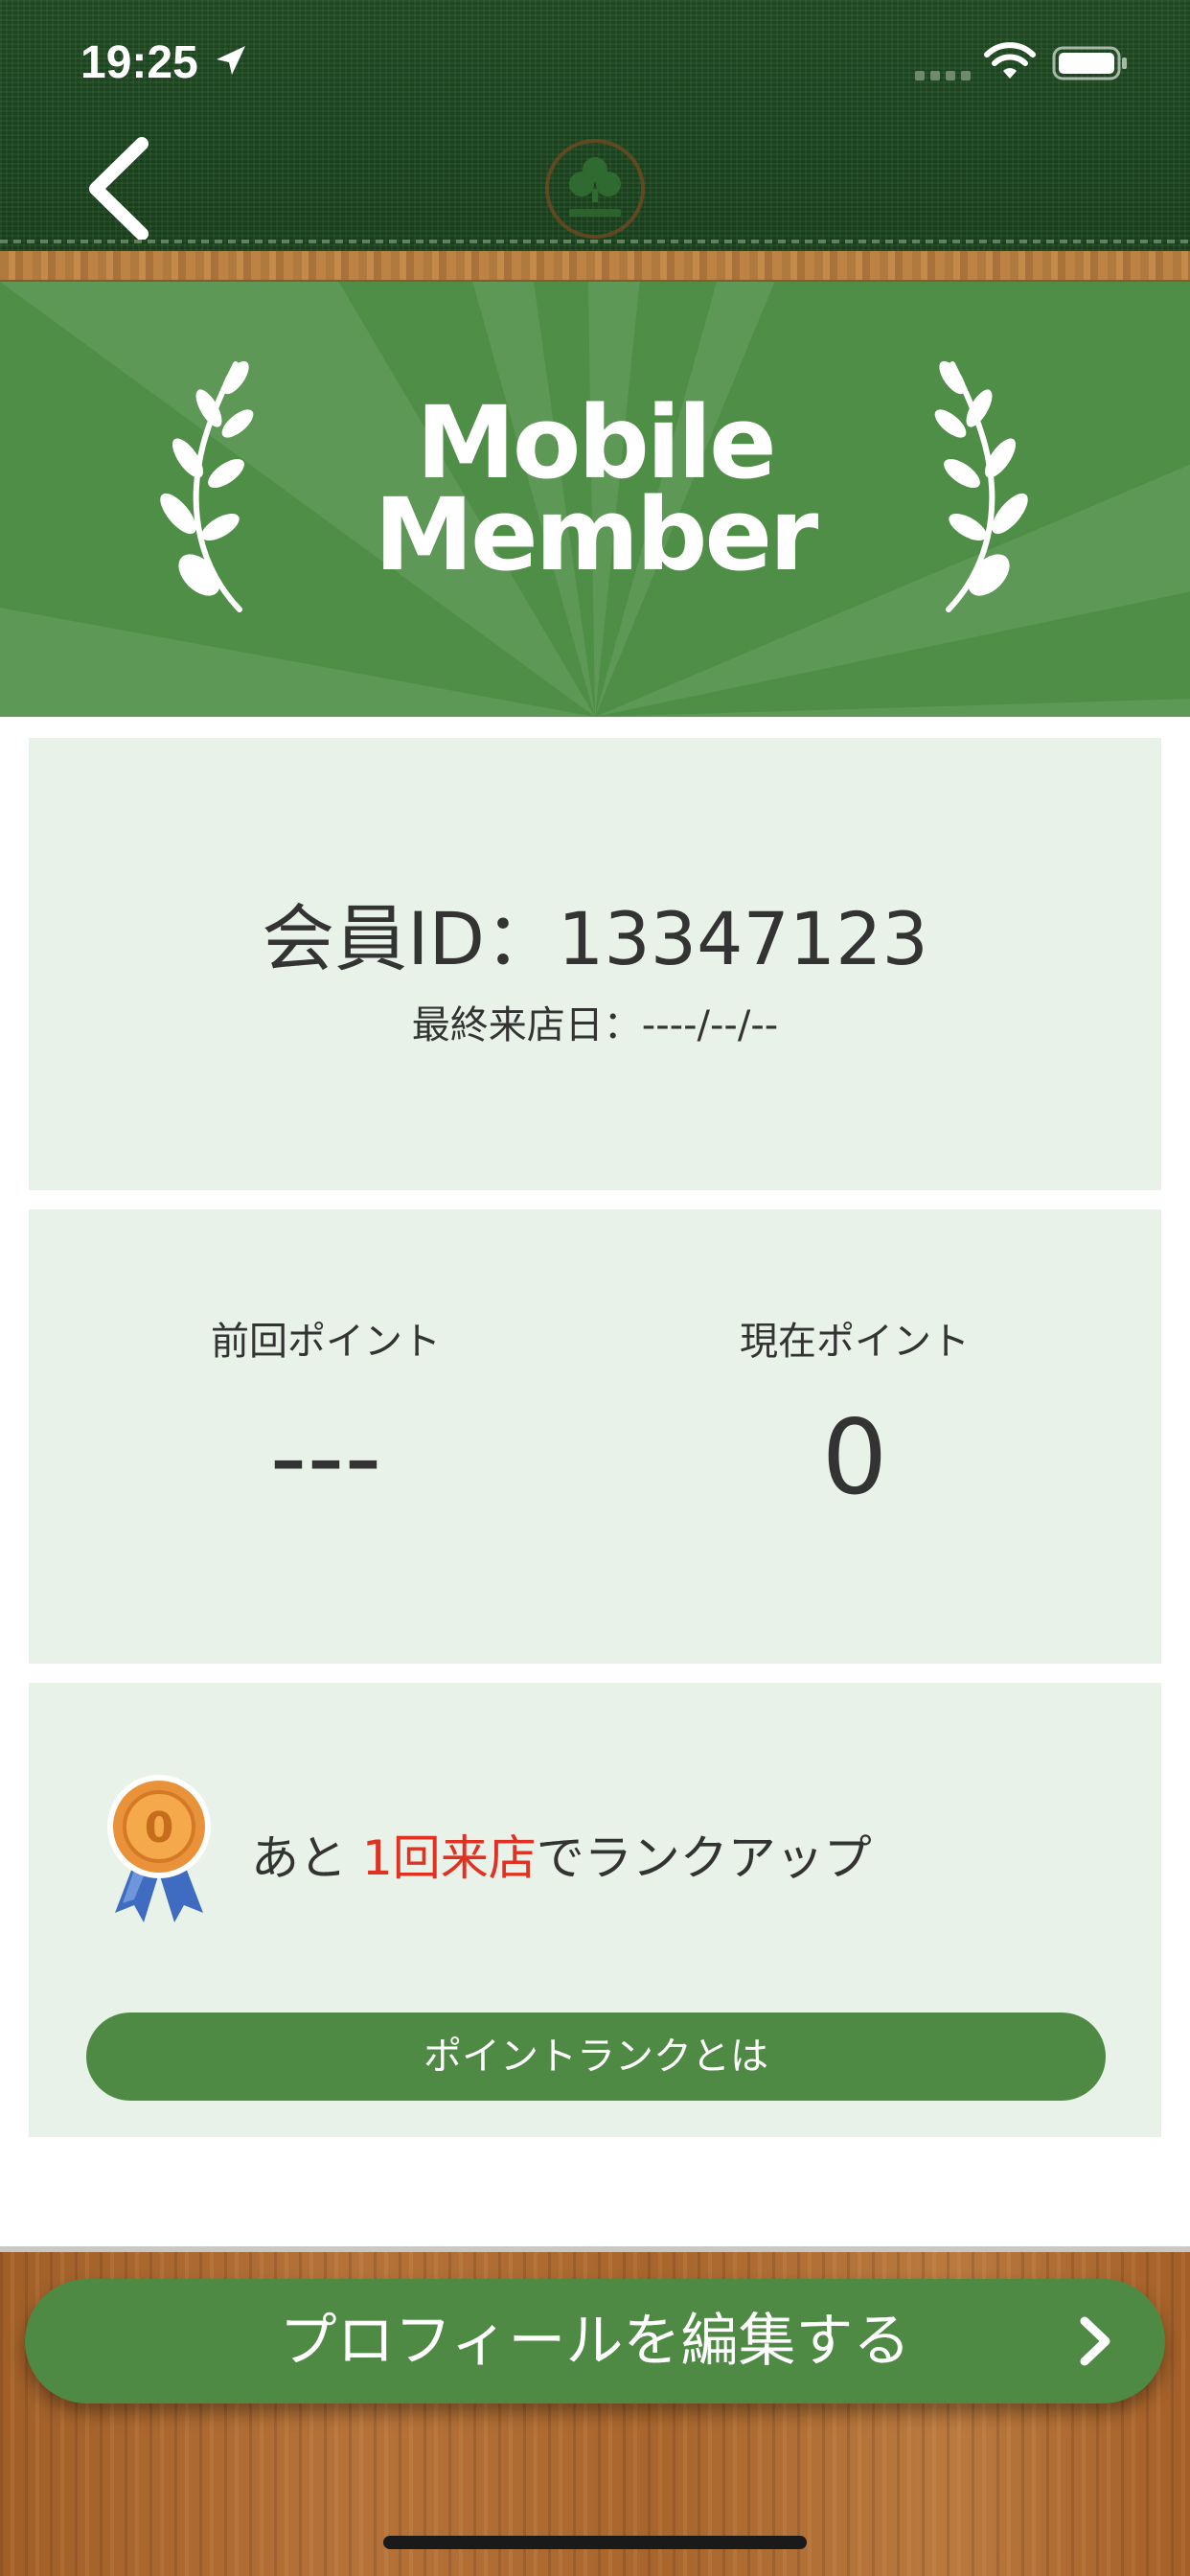  Describe the element at coordinates (595, 189) in the screenshot. I see `clover-logo-icon` at that location.